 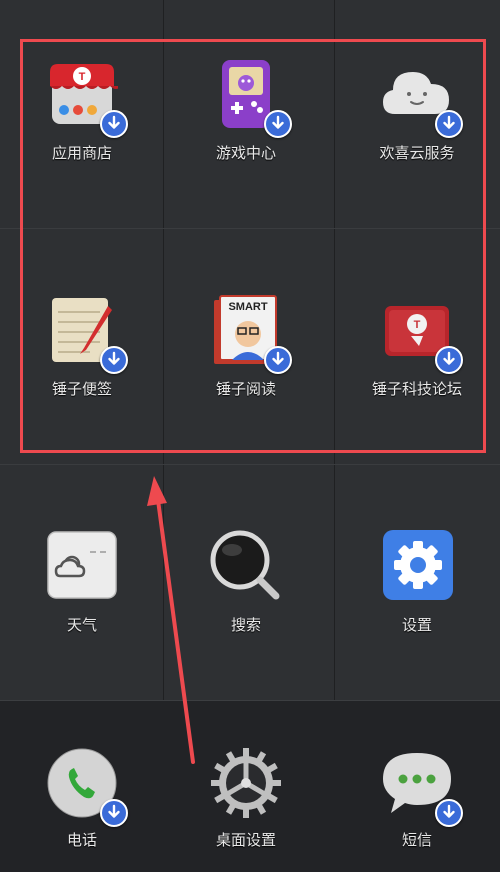 I want to click on app-tile-game-center: 游戏中心, so click(x=246, y=118).